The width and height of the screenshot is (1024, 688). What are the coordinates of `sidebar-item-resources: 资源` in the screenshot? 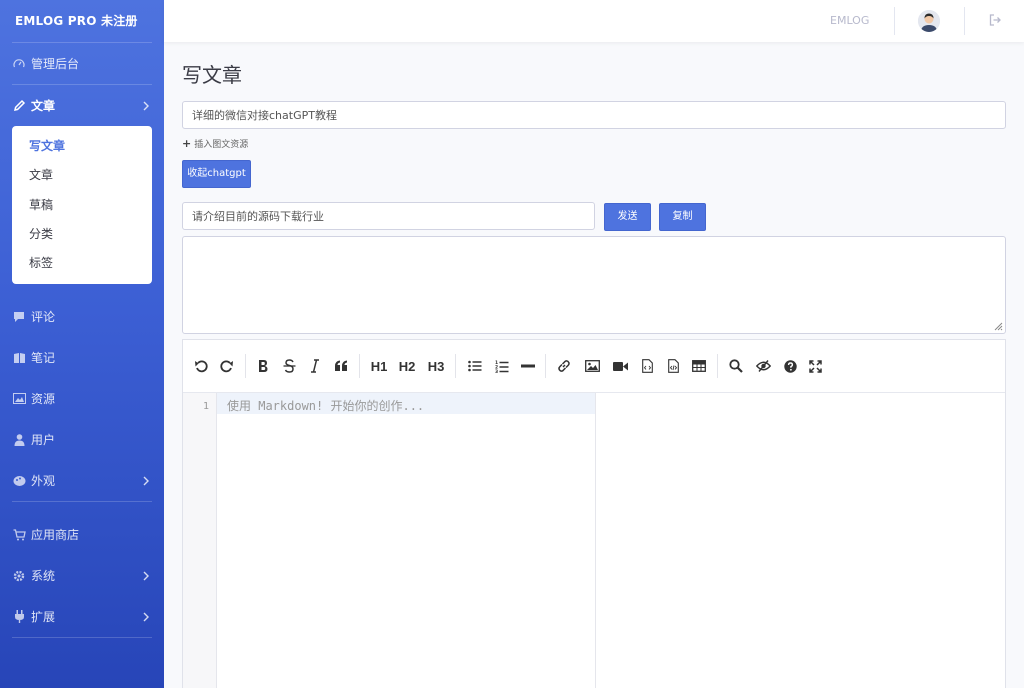 It's located at (82, 398).